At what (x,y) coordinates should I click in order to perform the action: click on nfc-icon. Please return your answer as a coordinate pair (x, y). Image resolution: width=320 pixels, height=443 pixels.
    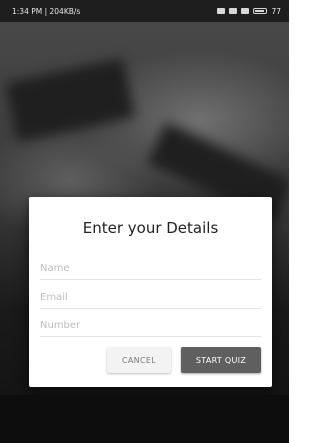
    Looking at the image, I should click on (221, 11).